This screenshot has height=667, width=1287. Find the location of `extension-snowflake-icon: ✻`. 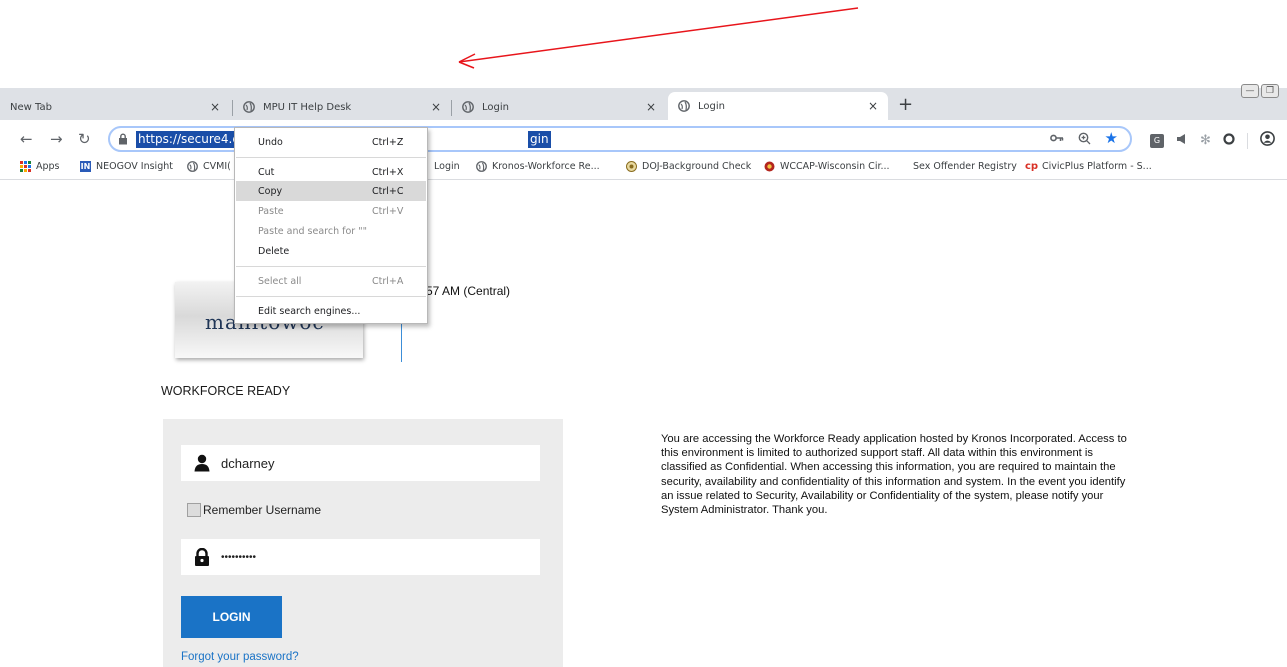

extension-snowflake-icon: ✻ is located at coordinates (1205, 140).